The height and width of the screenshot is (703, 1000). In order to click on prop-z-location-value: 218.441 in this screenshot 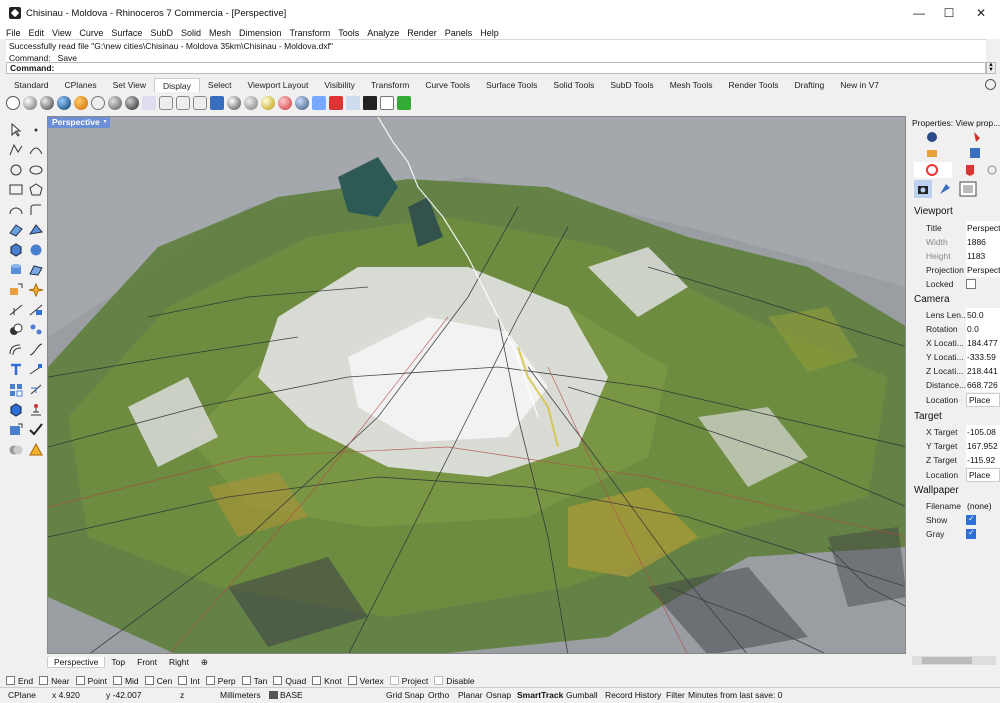, I will do `click(983, 371)`.